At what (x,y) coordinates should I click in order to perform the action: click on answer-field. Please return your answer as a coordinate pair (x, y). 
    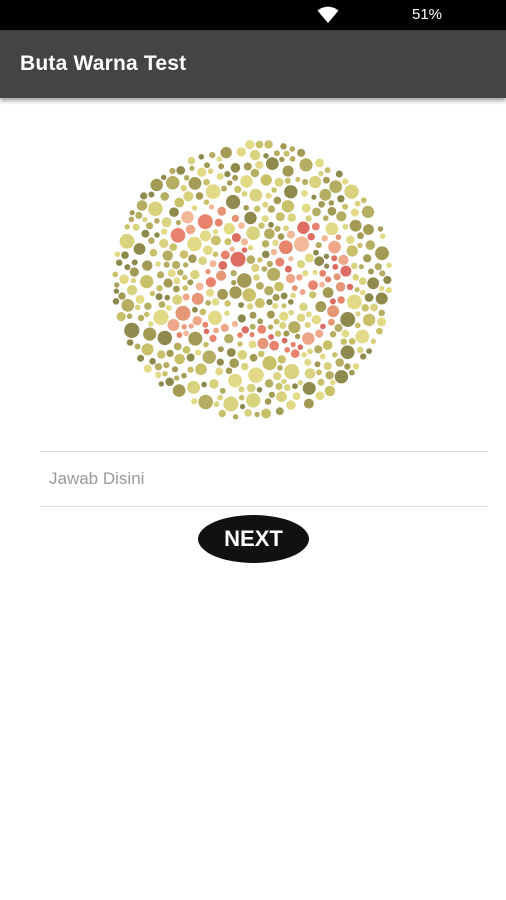
    Looking at the image, I should click on (264, 479).